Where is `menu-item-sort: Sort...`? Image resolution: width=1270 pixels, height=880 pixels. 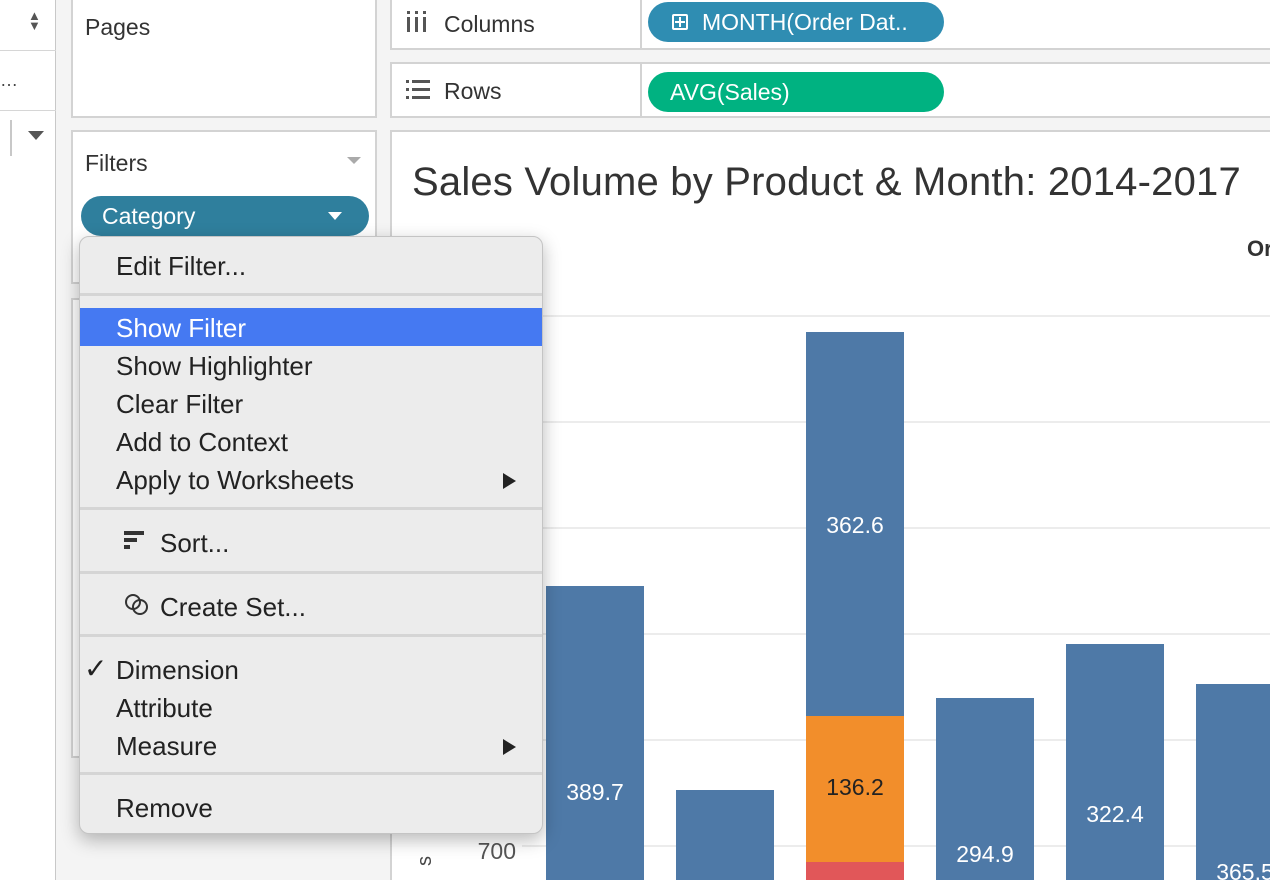
menu-item-sort: Sort... is located at coordinates (311, 542).